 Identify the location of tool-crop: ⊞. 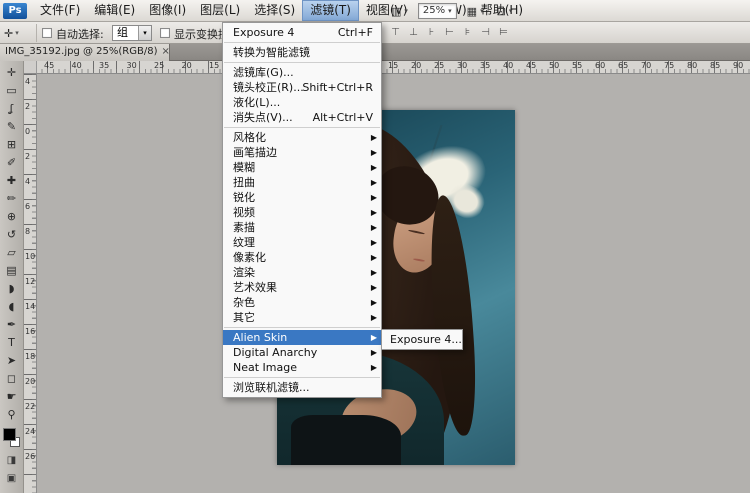
(11, 145).